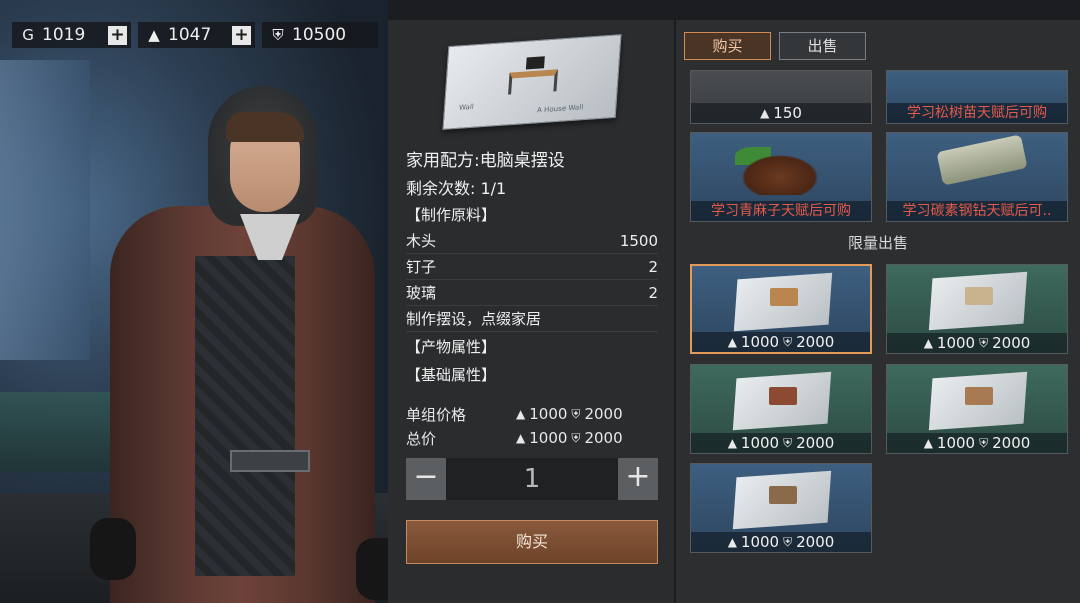  Describe the element at coordinates (638, 240) in the screenshot. I see `material-qty: 1500` at that location.